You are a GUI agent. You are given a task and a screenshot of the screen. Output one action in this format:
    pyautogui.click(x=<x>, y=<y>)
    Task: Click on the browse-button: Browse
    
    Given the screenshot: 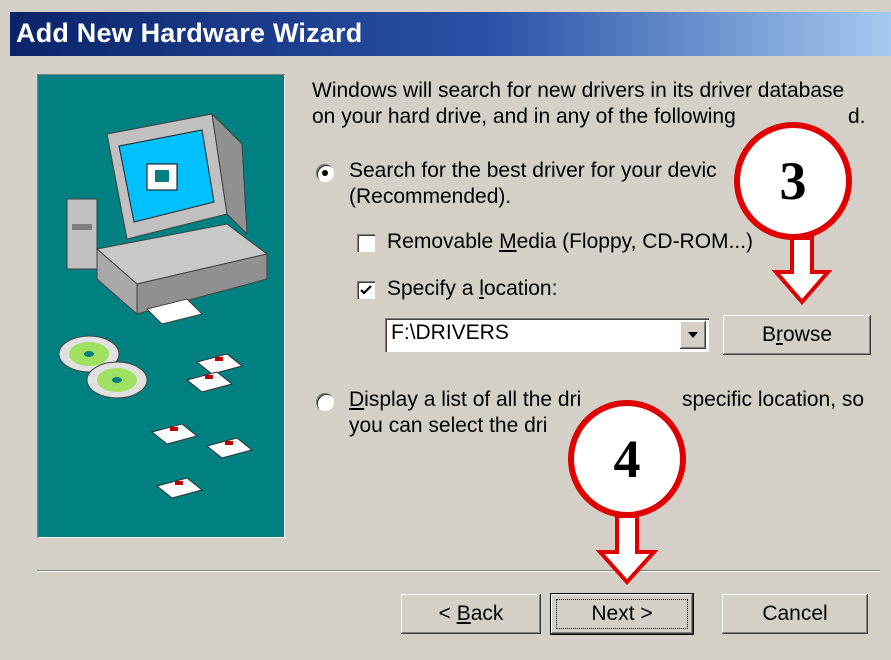 What is the action you would take?
    pyautogui.click(x=797, y=335)
    